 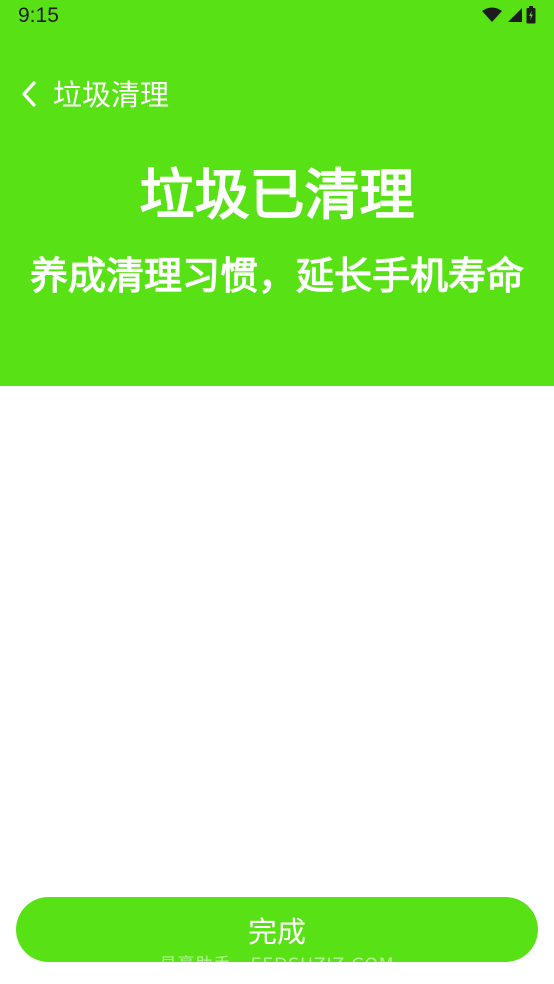 I want to click on back-button, so click(x=29, y=94).